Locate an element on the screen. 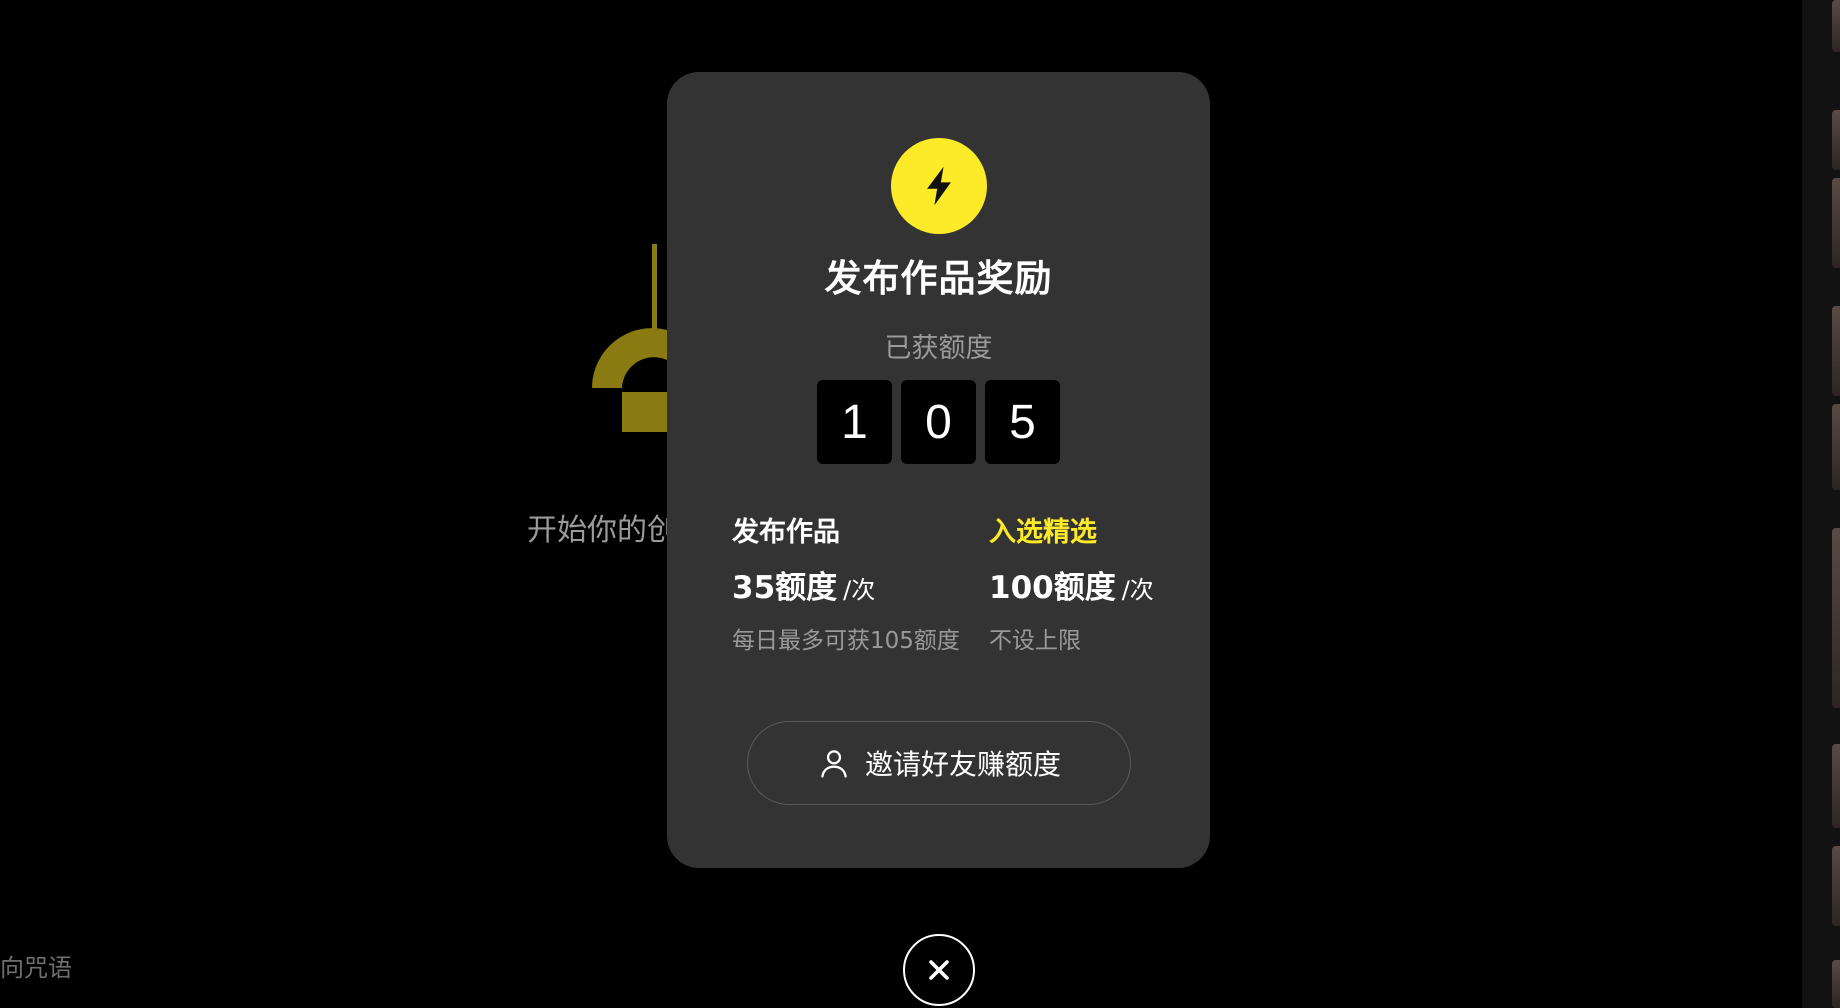 The image size is (1840, 1008). credits-digit: 5 is located at coordinates (1022, 422).